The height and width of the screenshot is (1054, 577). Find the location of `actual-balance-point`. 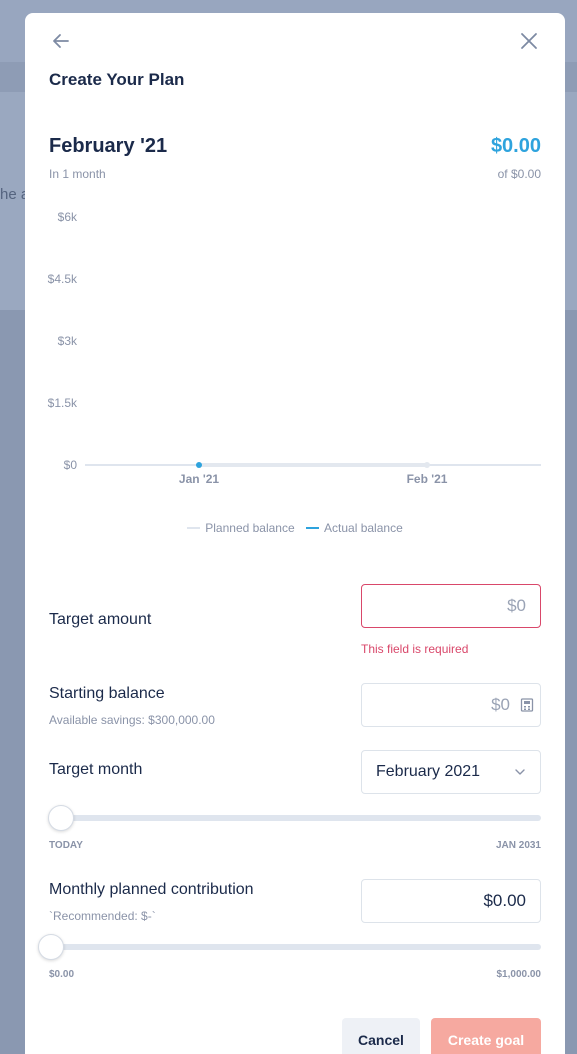

actual-balance-point is located at coordinates (199, 465).